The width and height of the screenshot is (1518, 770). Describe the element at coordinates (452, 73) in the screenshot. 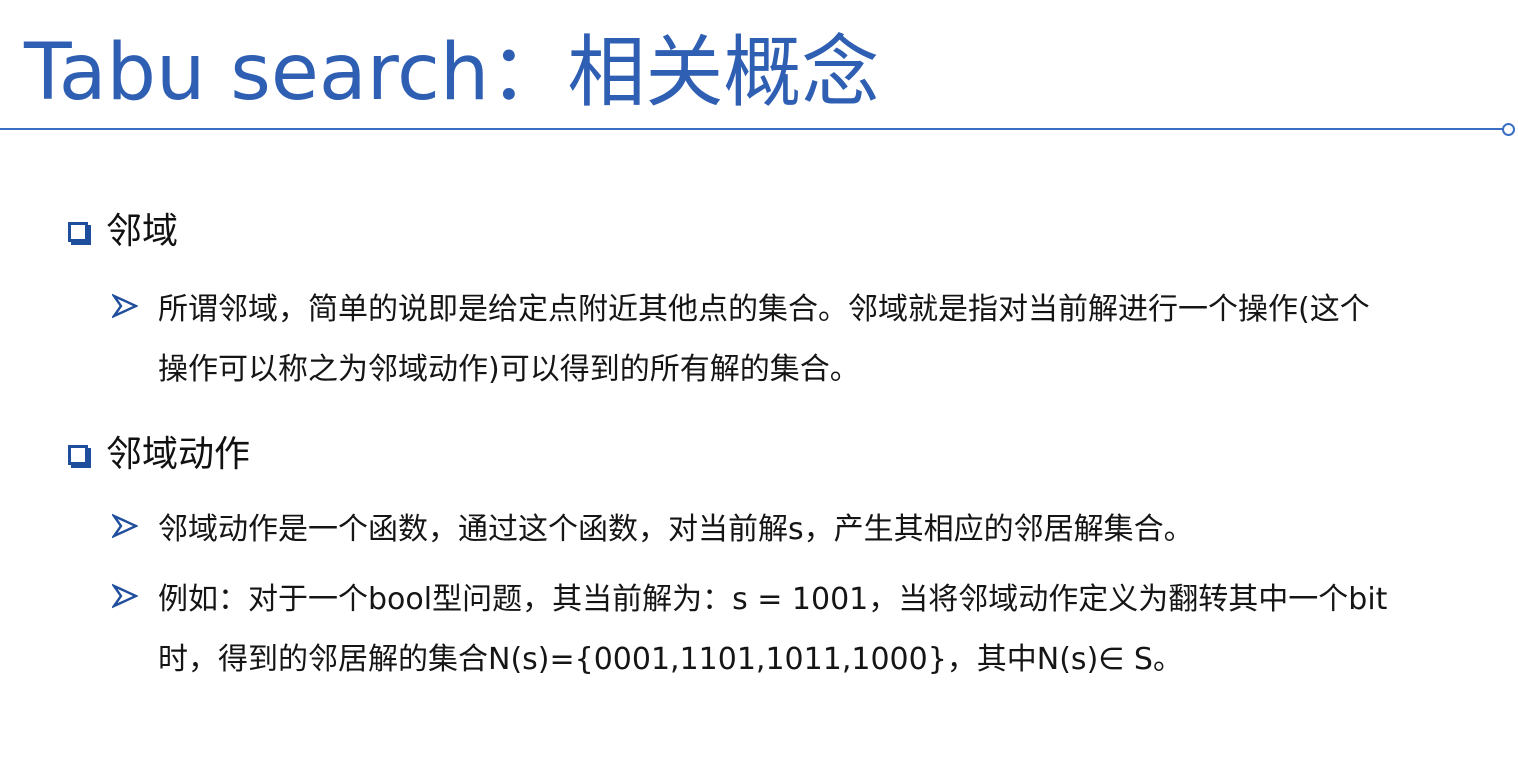

I see `slide-title: Tabu search：相关概念` at that location.